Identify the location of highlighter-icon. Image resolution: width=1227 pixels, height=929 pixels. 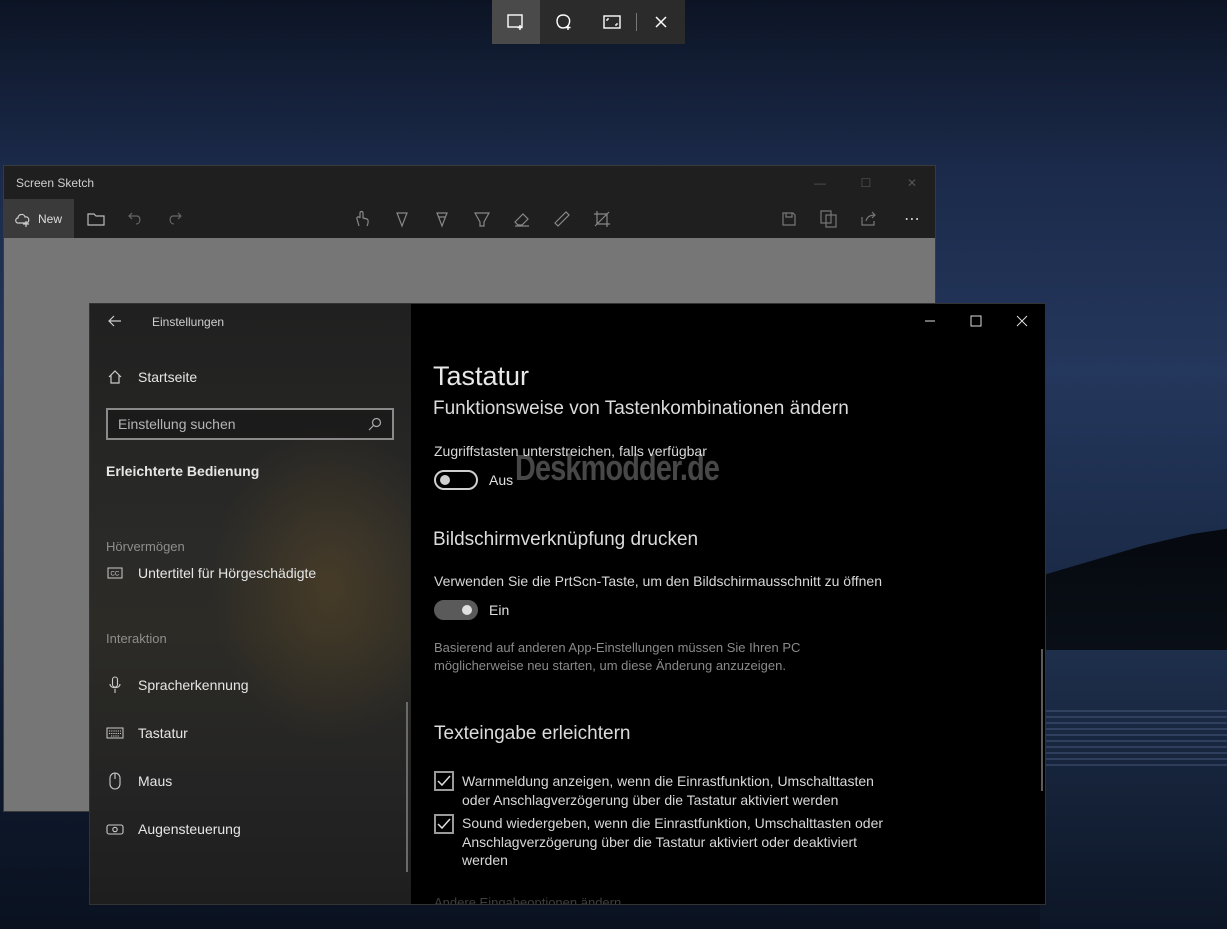
(482, 219).